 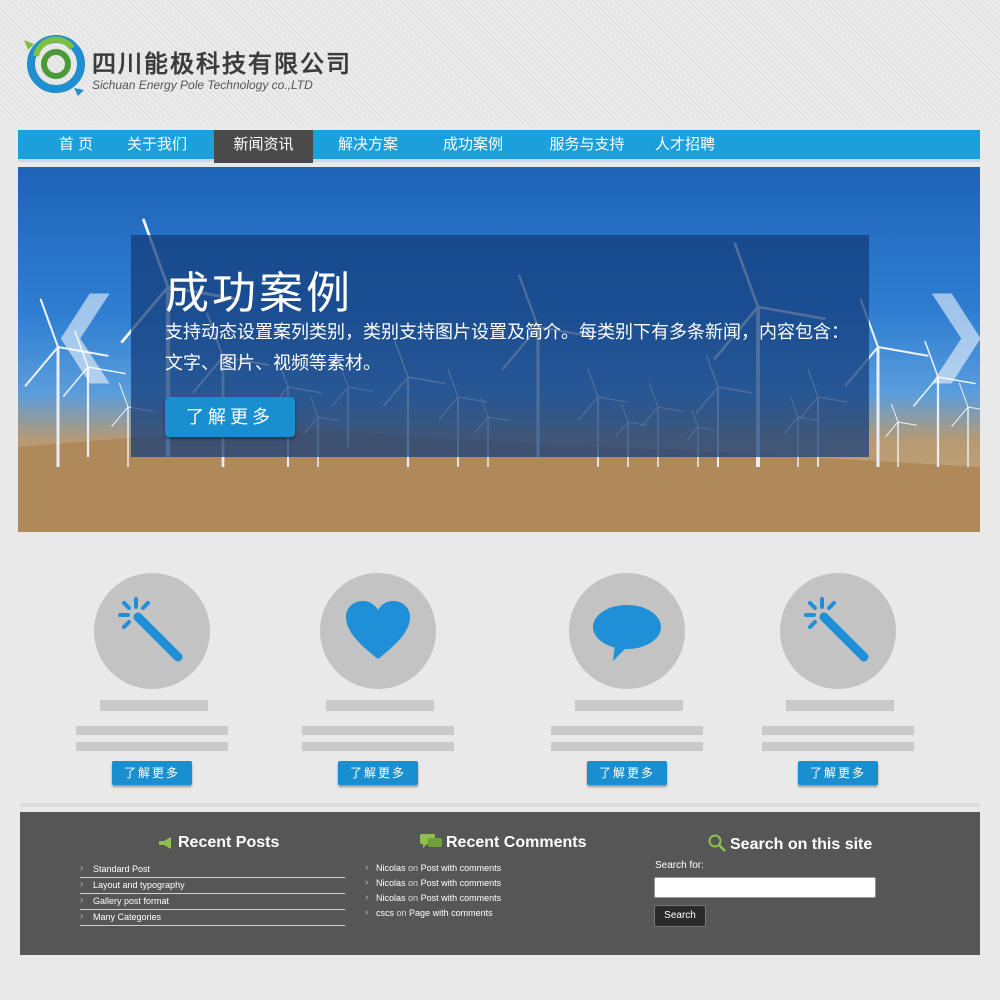 What do you see at coordinates (685, 146) in the screenshot?
I see `nav-item-careers: 人才招聘` at bounding box center [685, 146].